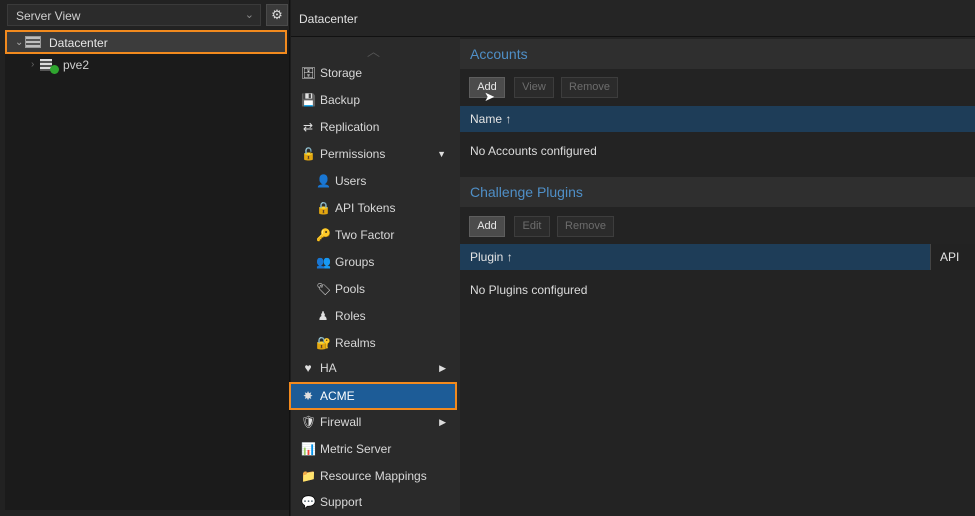 This screenshot has width=975, height=516. I want to click on tags-icon: 🏷, so click(324, 289).